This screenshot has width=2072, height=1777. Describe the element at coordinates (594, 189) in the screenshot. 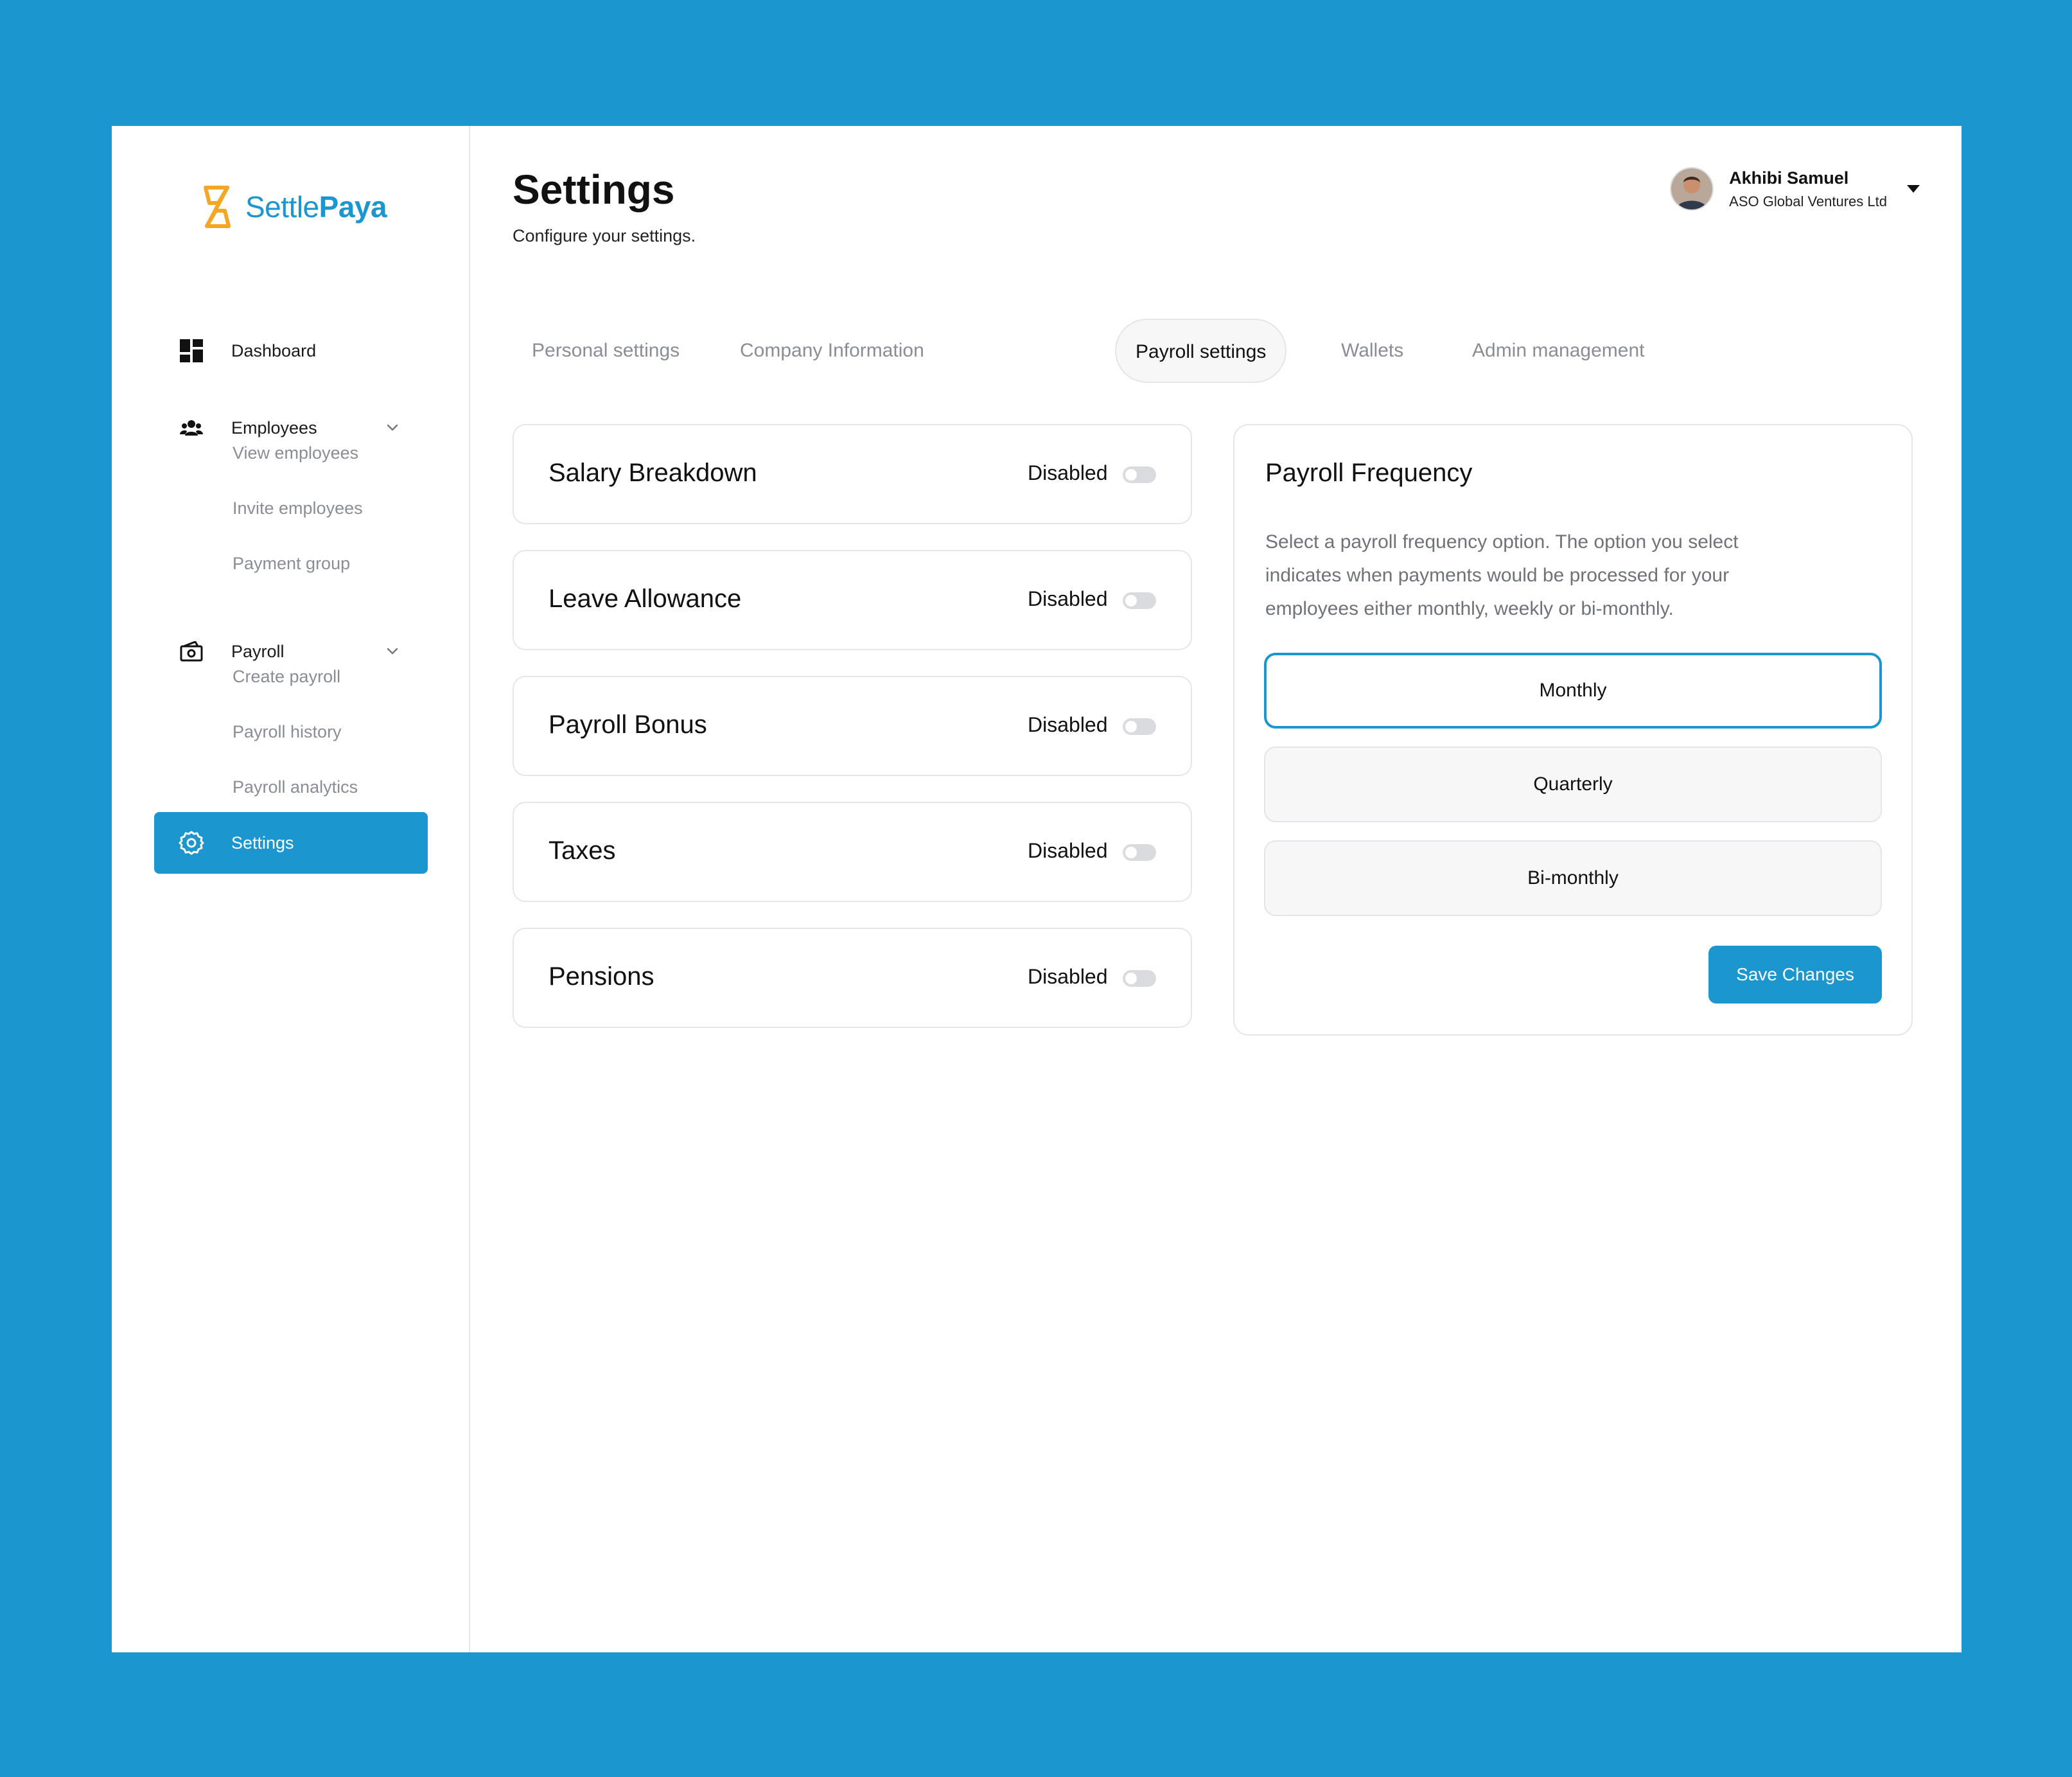

I see `page-title: Settings` at that location.